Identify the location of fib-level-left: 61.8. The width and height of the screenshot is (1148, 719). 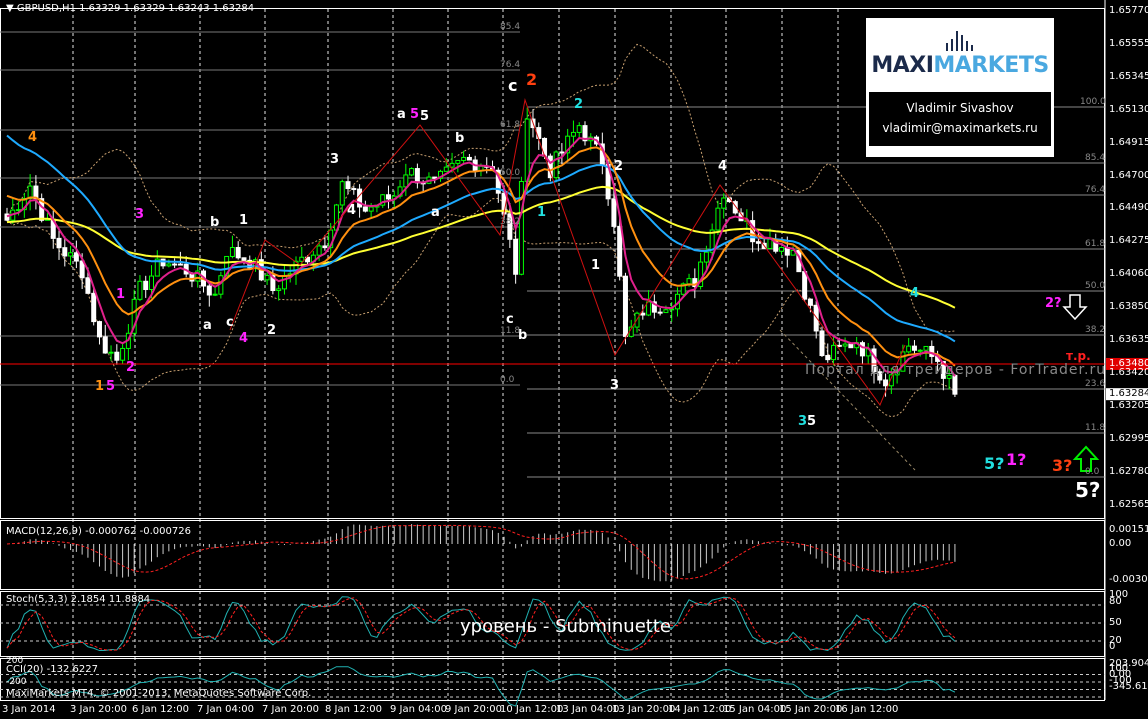
(510, 125).